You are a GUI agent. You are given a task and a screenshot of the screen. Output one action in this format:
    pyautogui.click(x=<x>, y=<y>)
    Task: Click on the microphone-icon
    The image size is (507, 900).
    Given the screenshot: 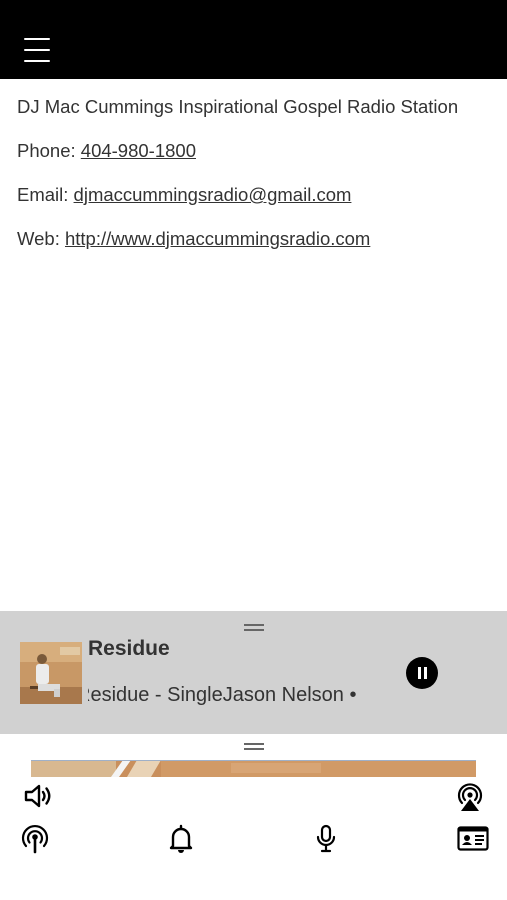 What is the action you would take?
    pyautogui.click(x=326, y=841)
    